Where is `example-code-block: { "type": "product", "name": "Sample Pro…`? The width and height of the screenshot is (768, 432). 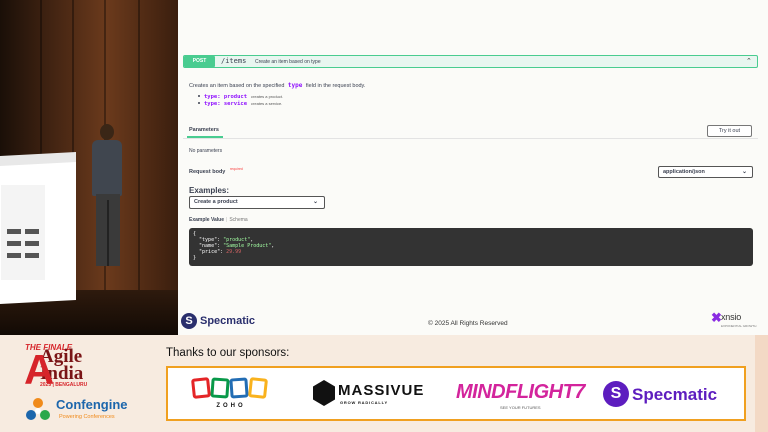
example-code-block: { "type": "product", "name": "Sample Pro… is located at coordinates (471, 247).